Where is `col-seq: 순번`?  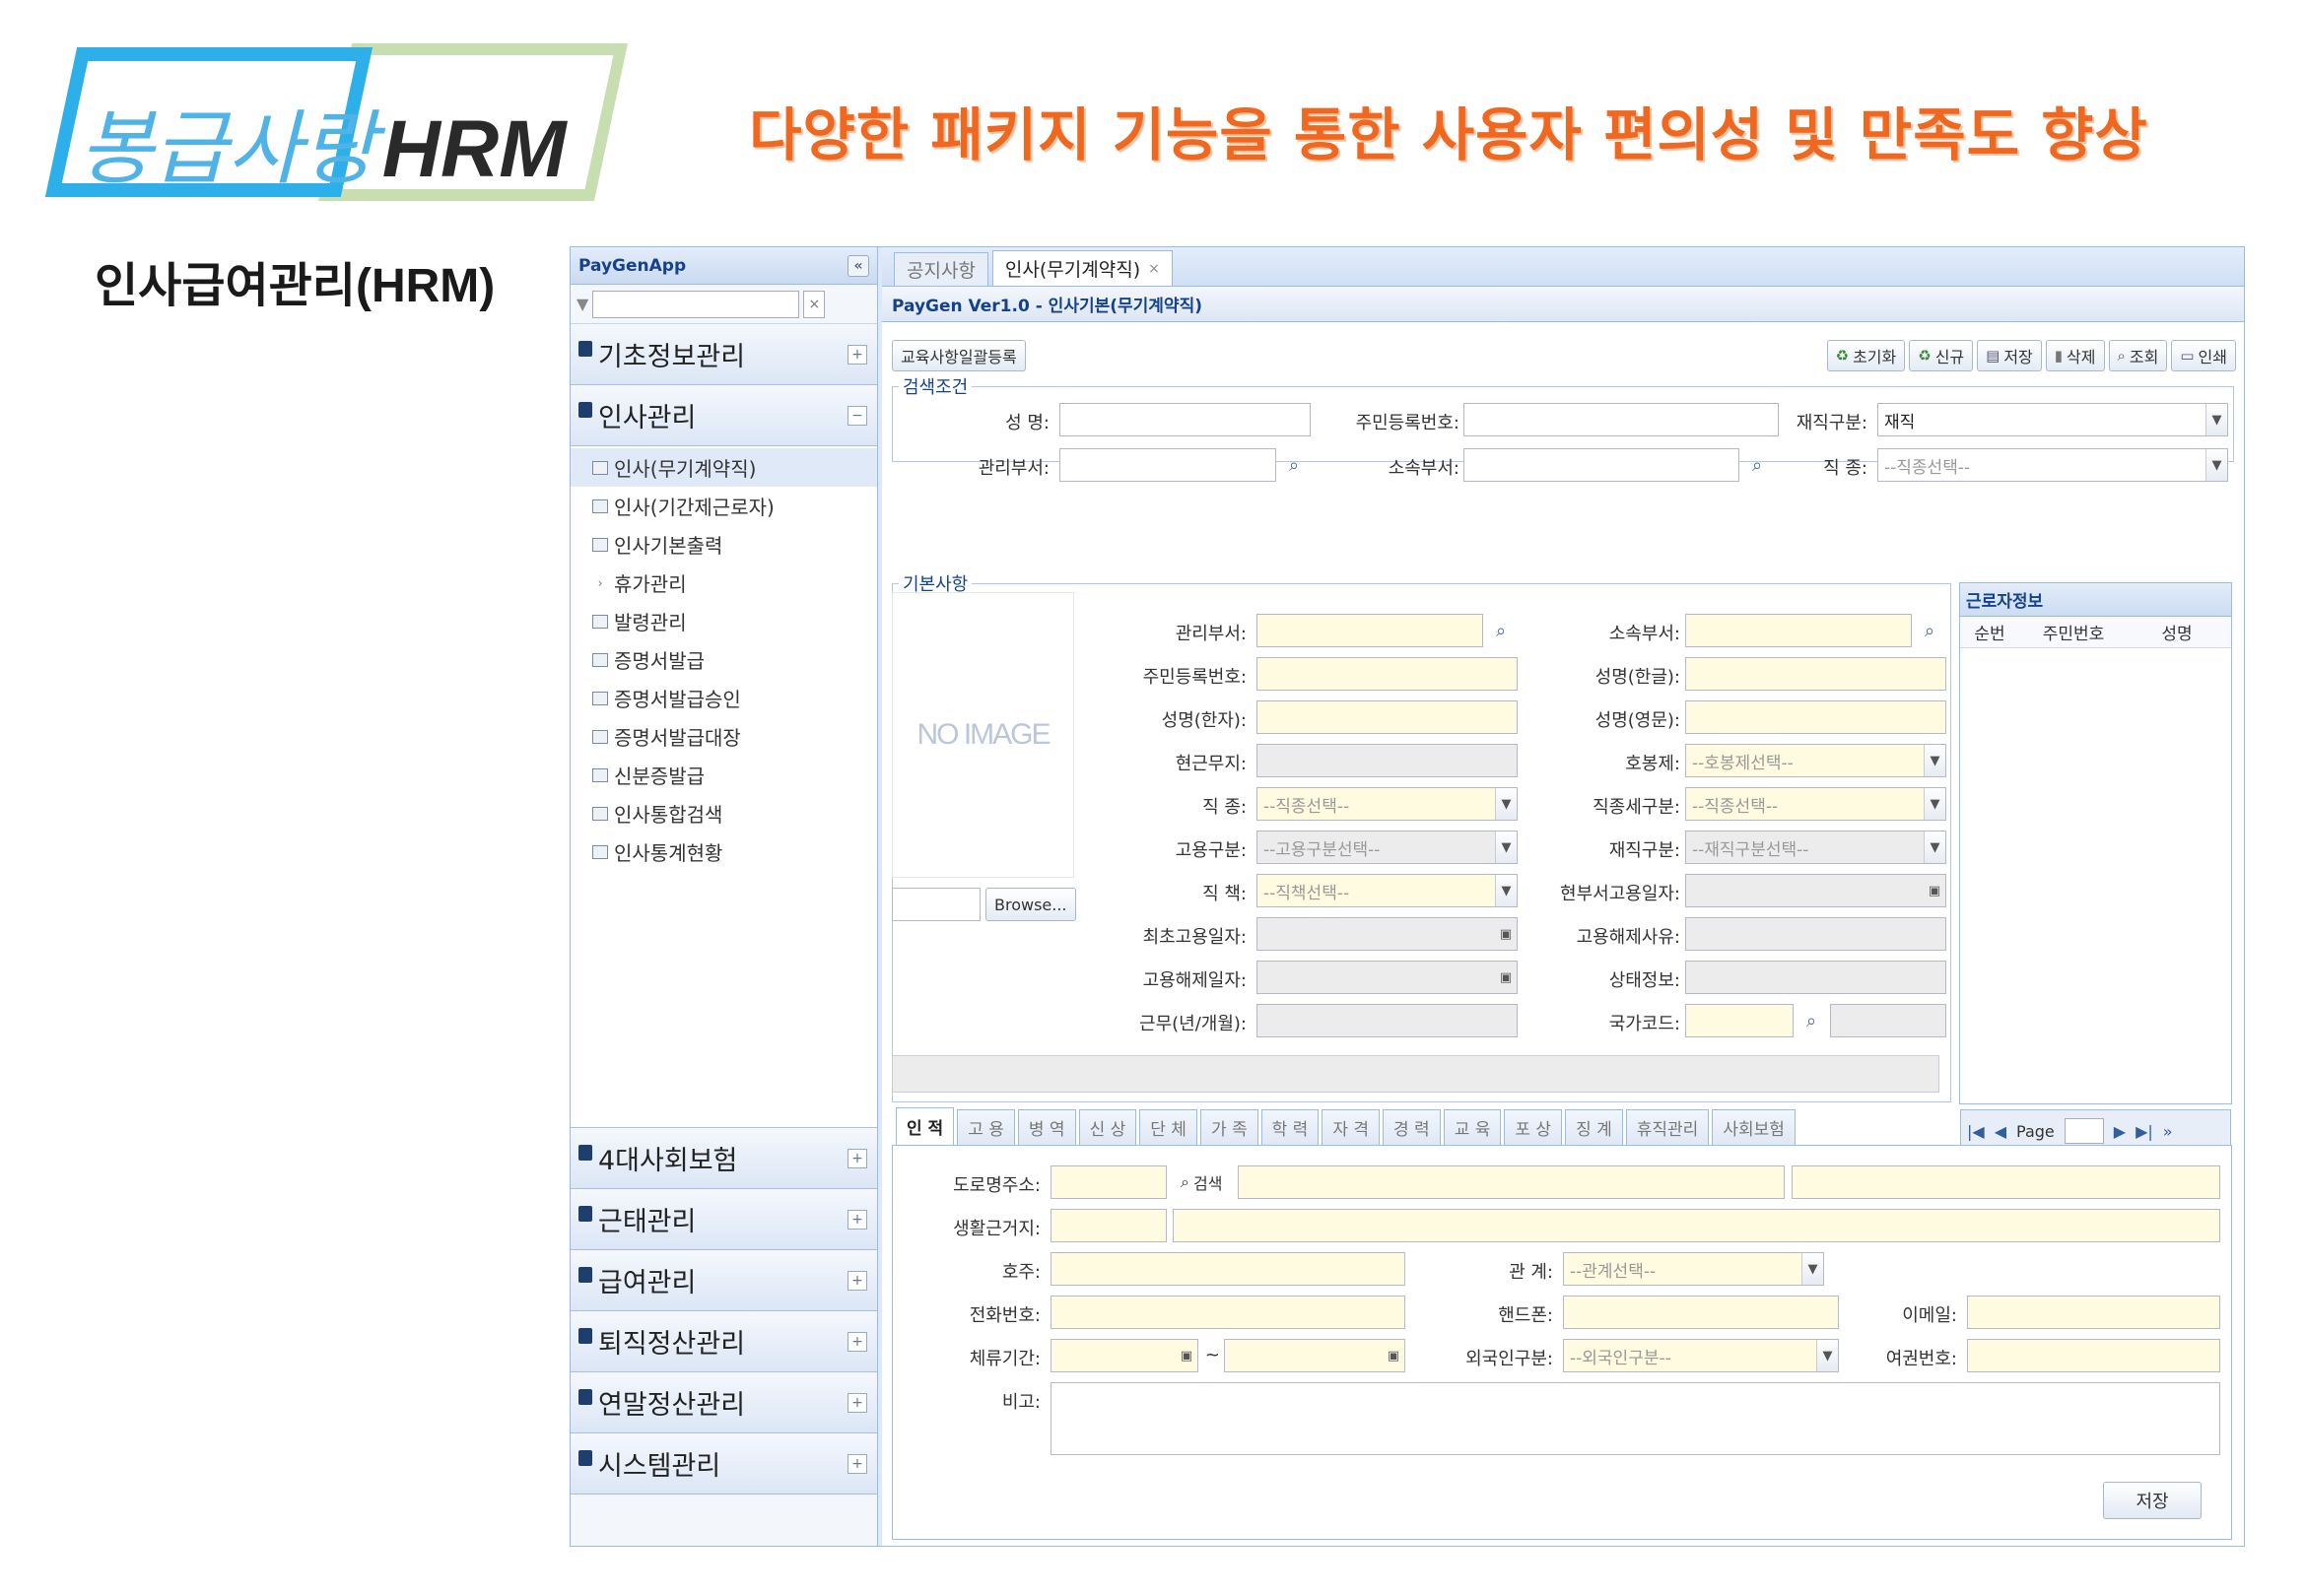 col-seq: 순번 is located at coordinates (1990, 632).